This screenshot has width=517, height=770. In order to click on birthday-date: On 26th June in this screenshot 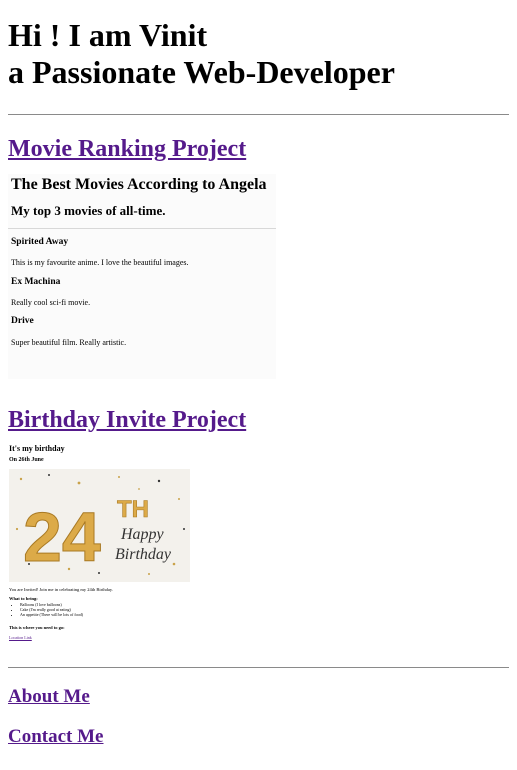, I will do `click(26, 460)`.